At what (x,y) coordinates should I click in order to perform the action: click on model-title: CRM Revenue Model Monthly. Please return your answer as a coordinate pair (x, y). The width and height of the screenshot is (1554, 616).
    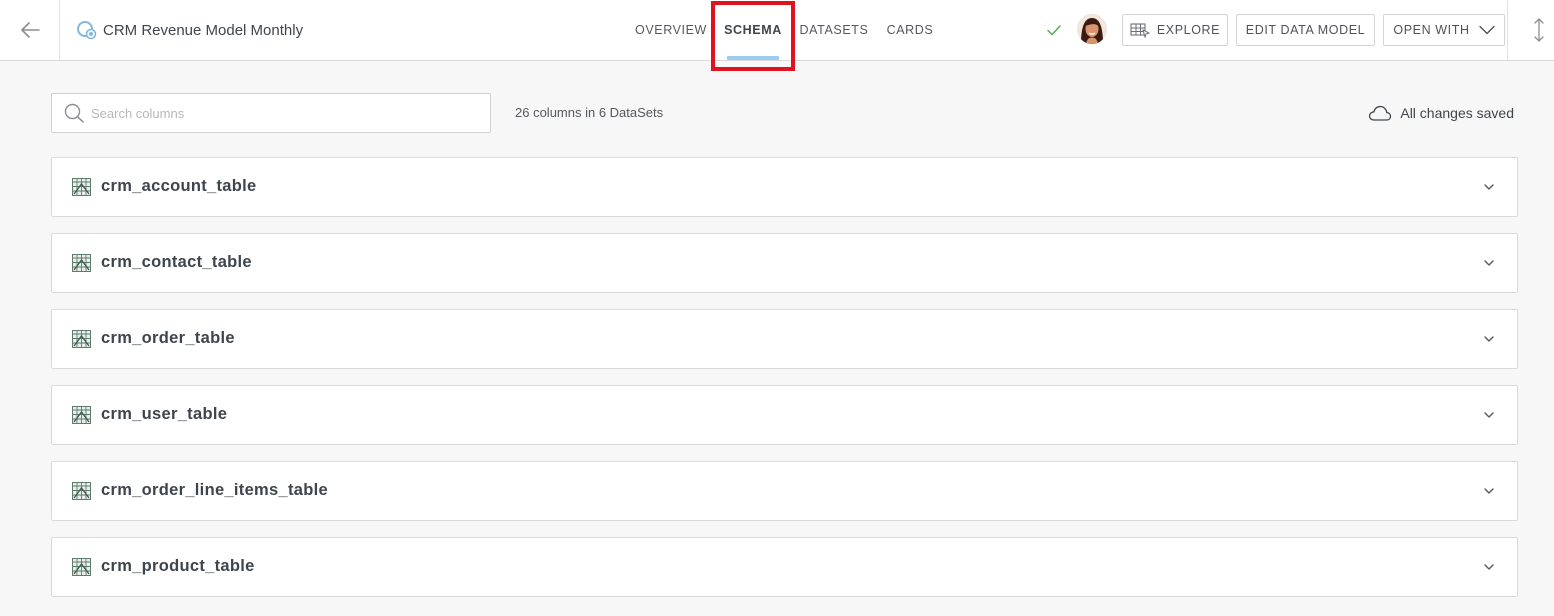
    Looking at the image, I should click on (189, 30).